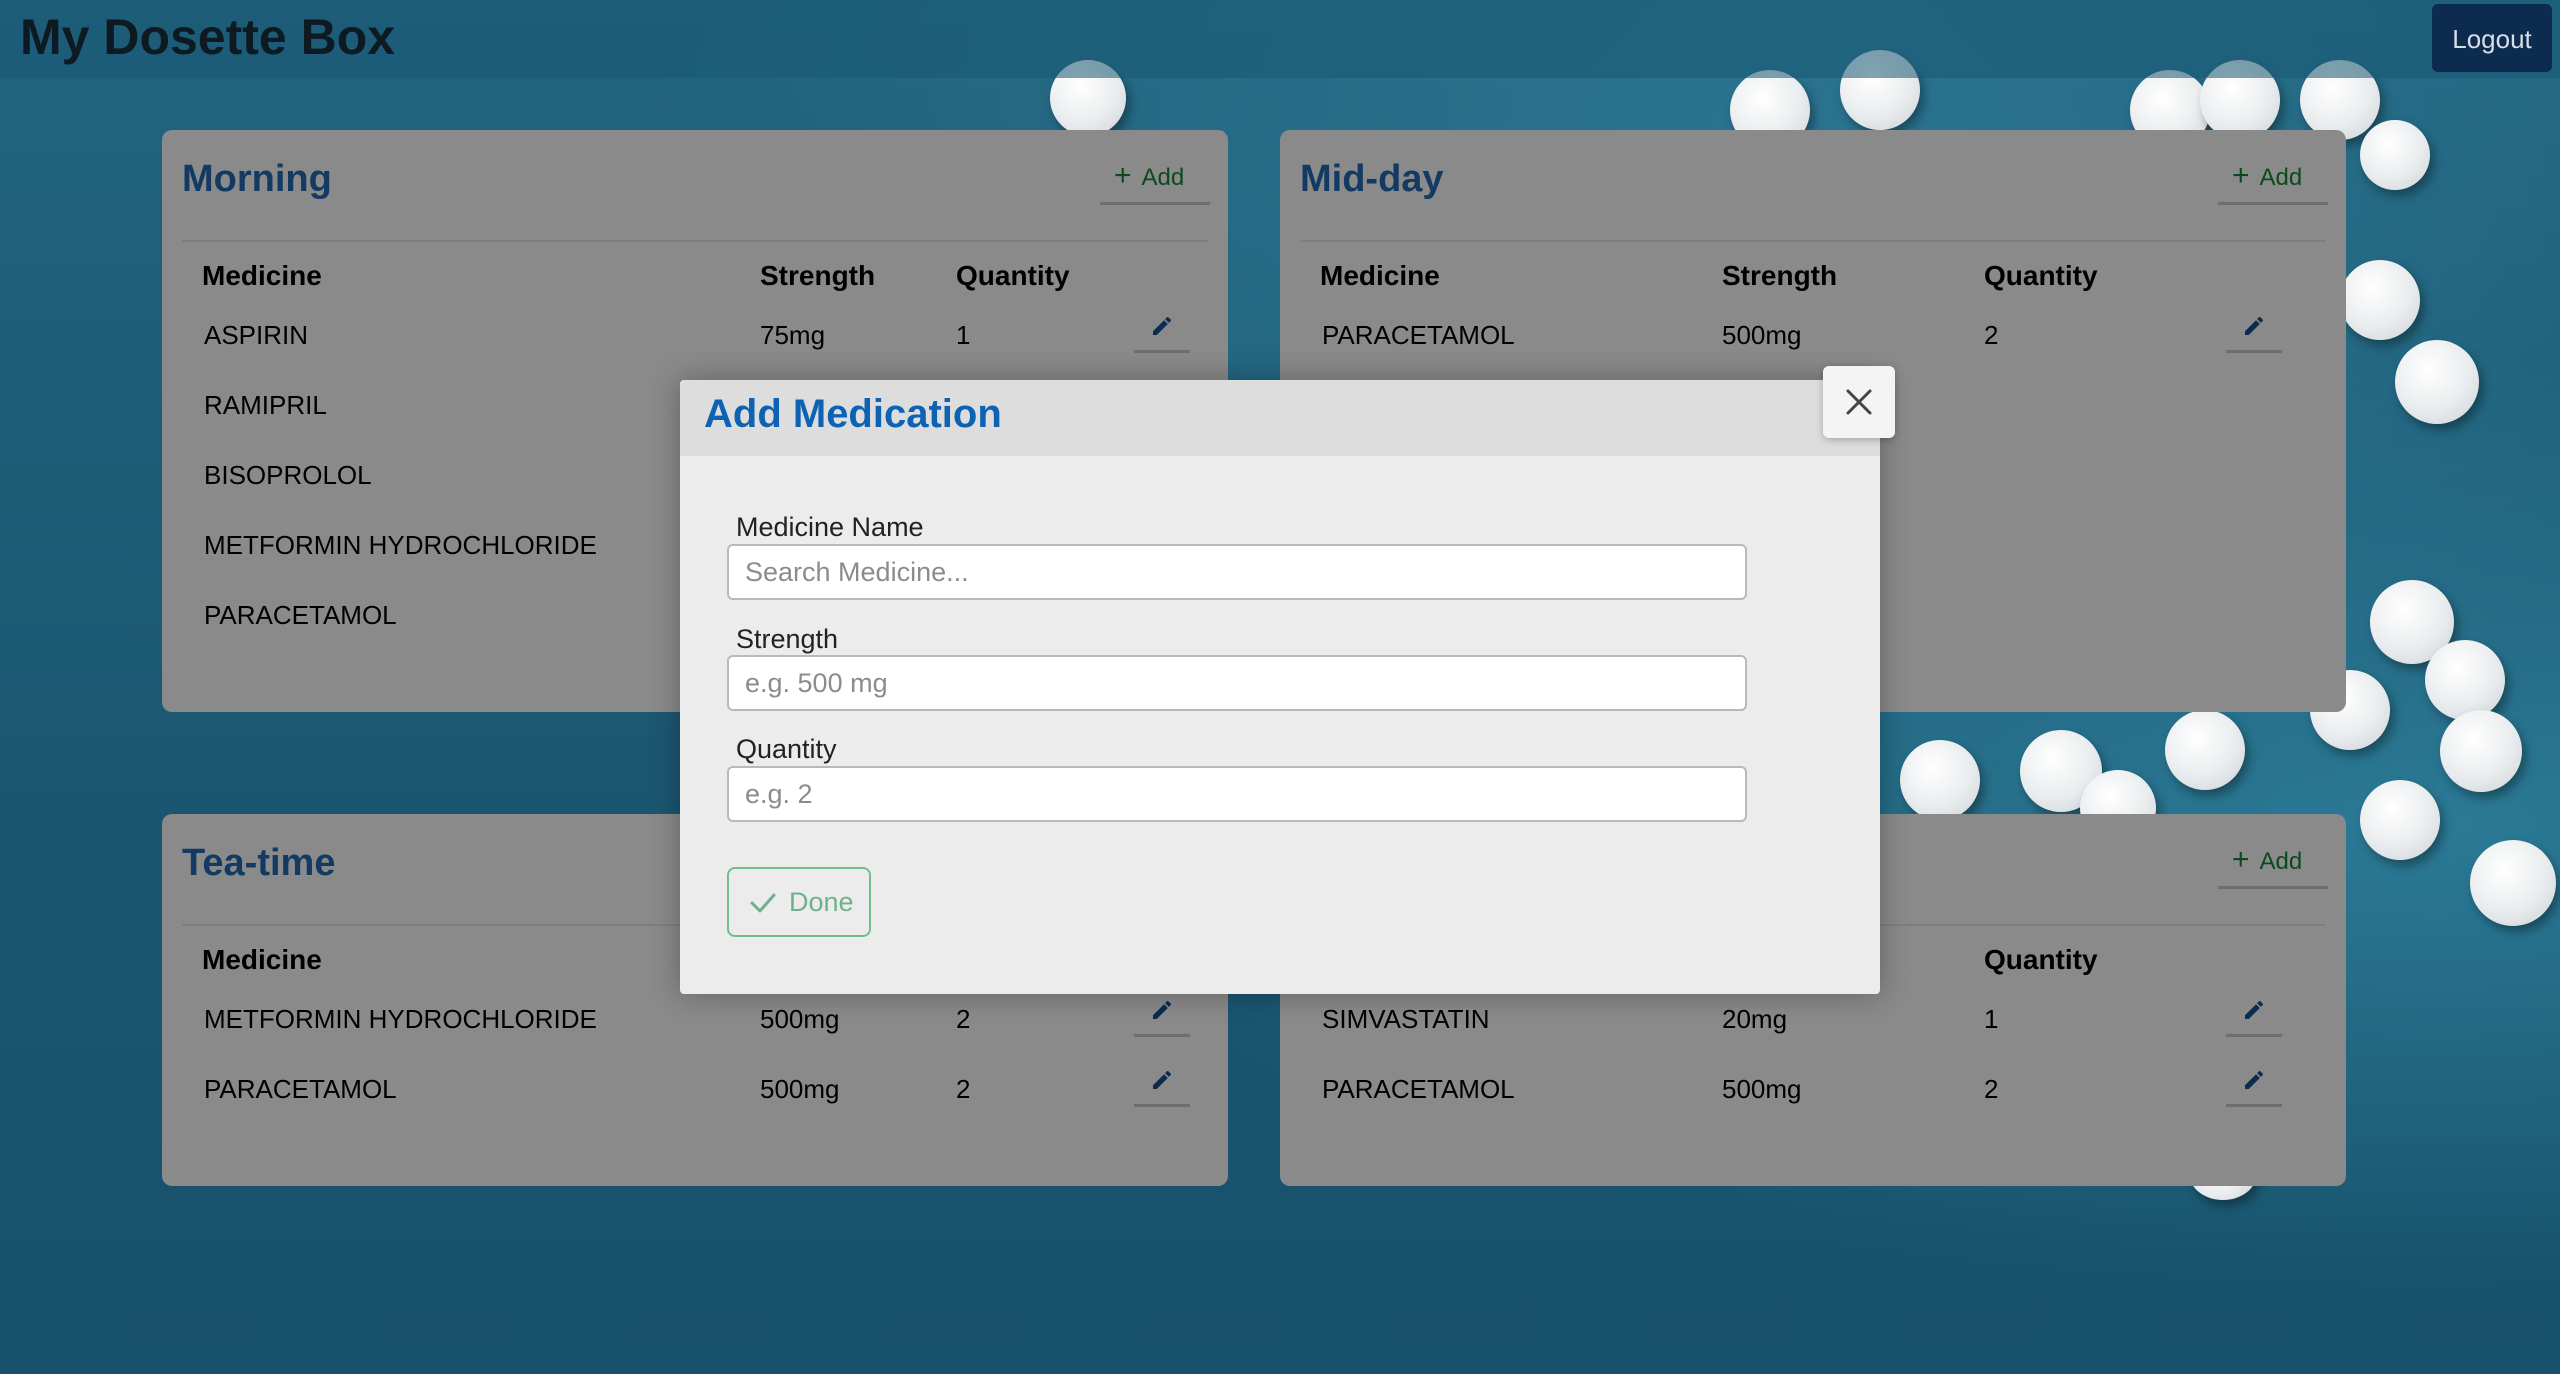  I want to click on row-medicine-name: ASPIRIN, so click(256, 335).